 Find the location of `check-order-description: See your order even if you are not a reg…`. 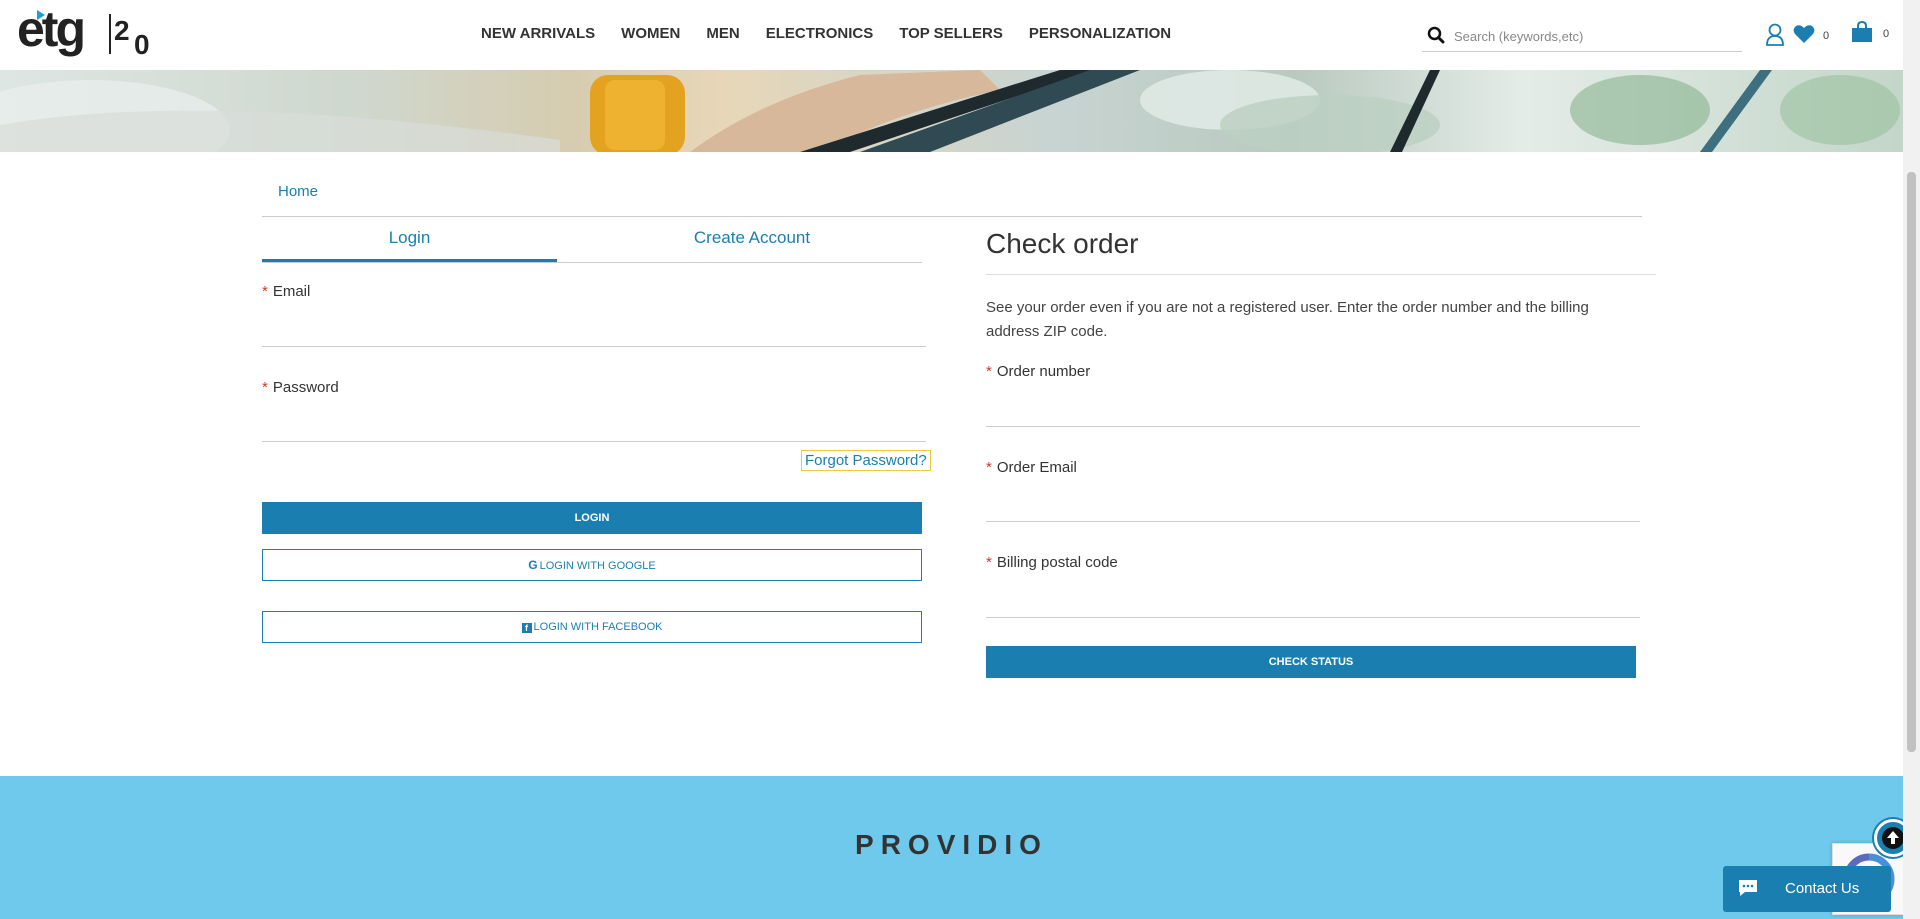

check-order-description: See your order even if you are not a reg… is located at coordinates (1287, 319).